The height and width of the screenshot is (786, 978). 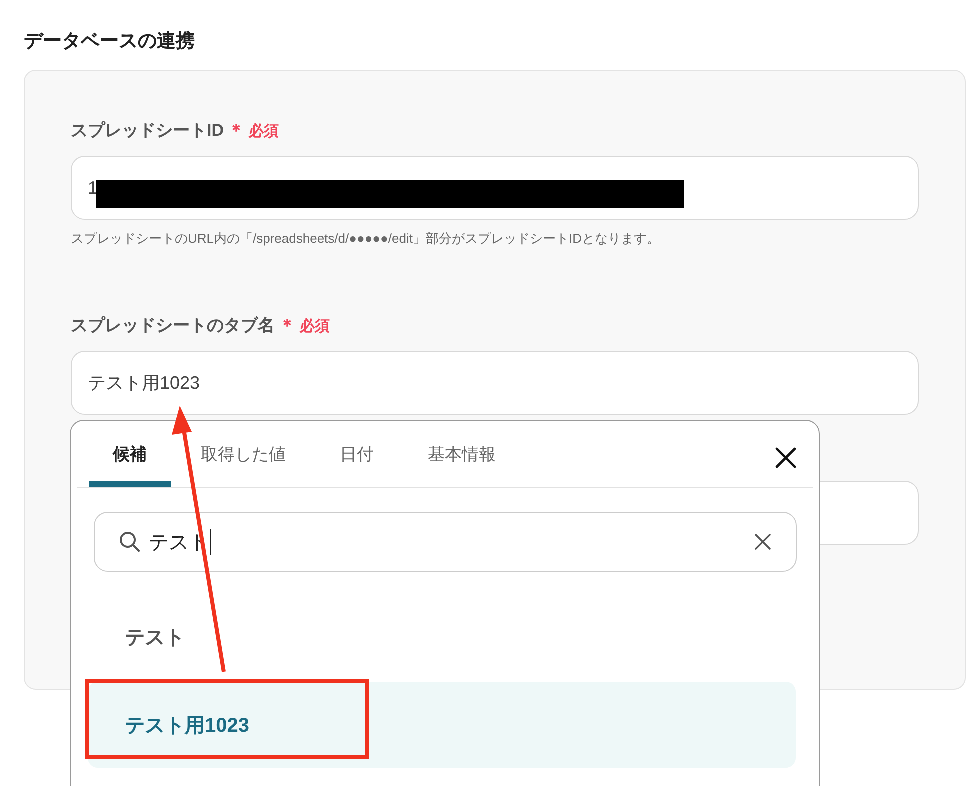 I want to click on tab: 基本情報, so click(x=462, y=454).